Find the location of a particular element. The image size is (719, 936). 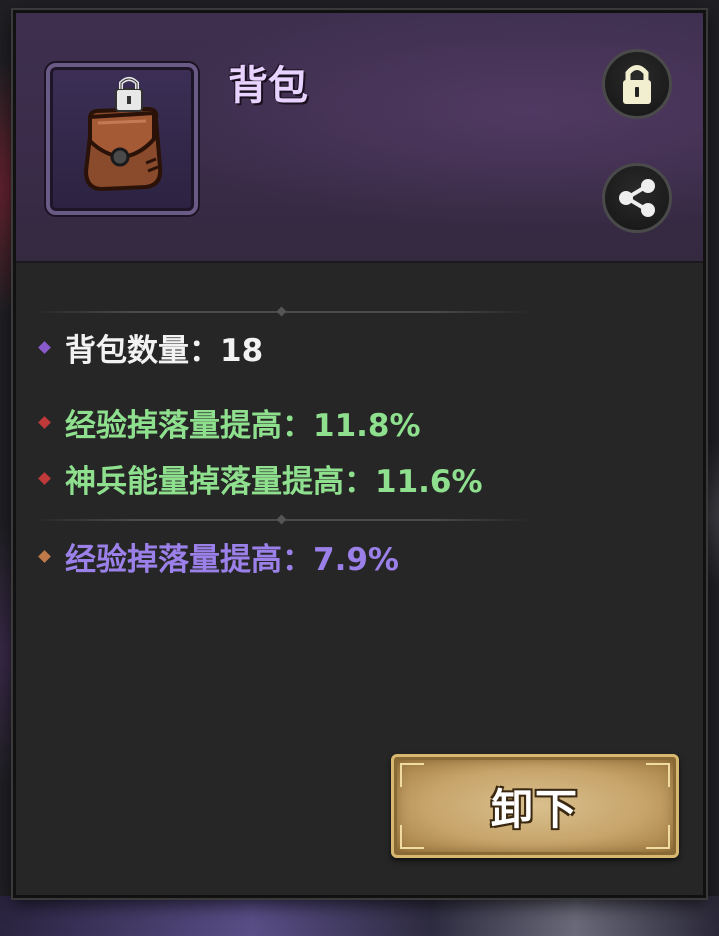

stat-weapon-energy-drop-bonus: 神兵能量掉落量提高：11.6% is located at coordinates (260, 478).